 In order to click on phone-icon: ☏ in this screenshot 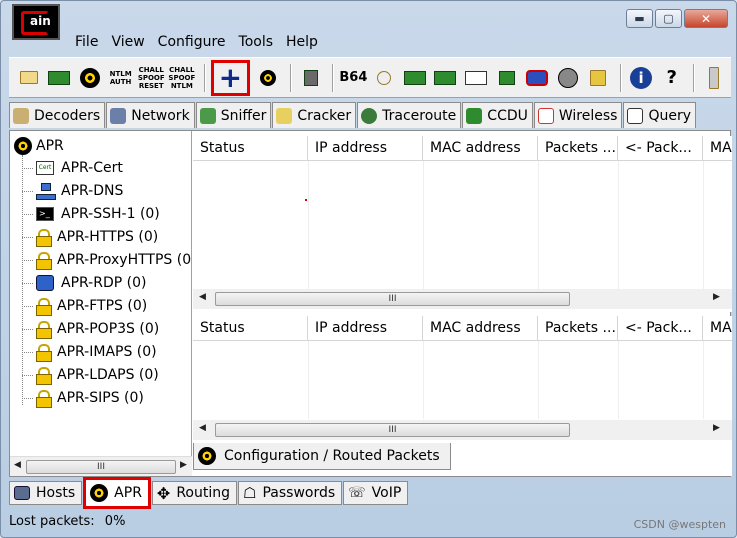, I will do `click(357, 493)`.